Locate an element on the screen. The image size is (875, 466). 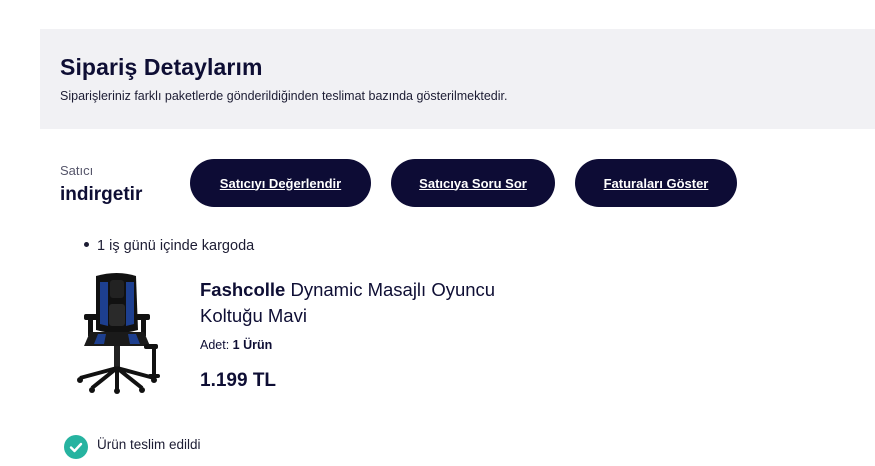
delivery-status: Ürün teslim edildi is located at coordinates (149, 444).